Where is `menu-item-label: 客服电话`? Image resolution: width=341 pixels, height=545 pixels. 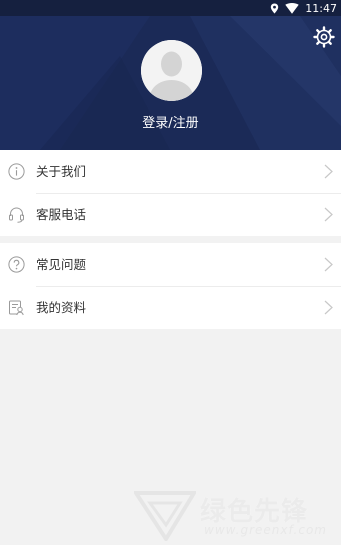 menu-item-label: 客服电话 is located at coordinates (61, 214).